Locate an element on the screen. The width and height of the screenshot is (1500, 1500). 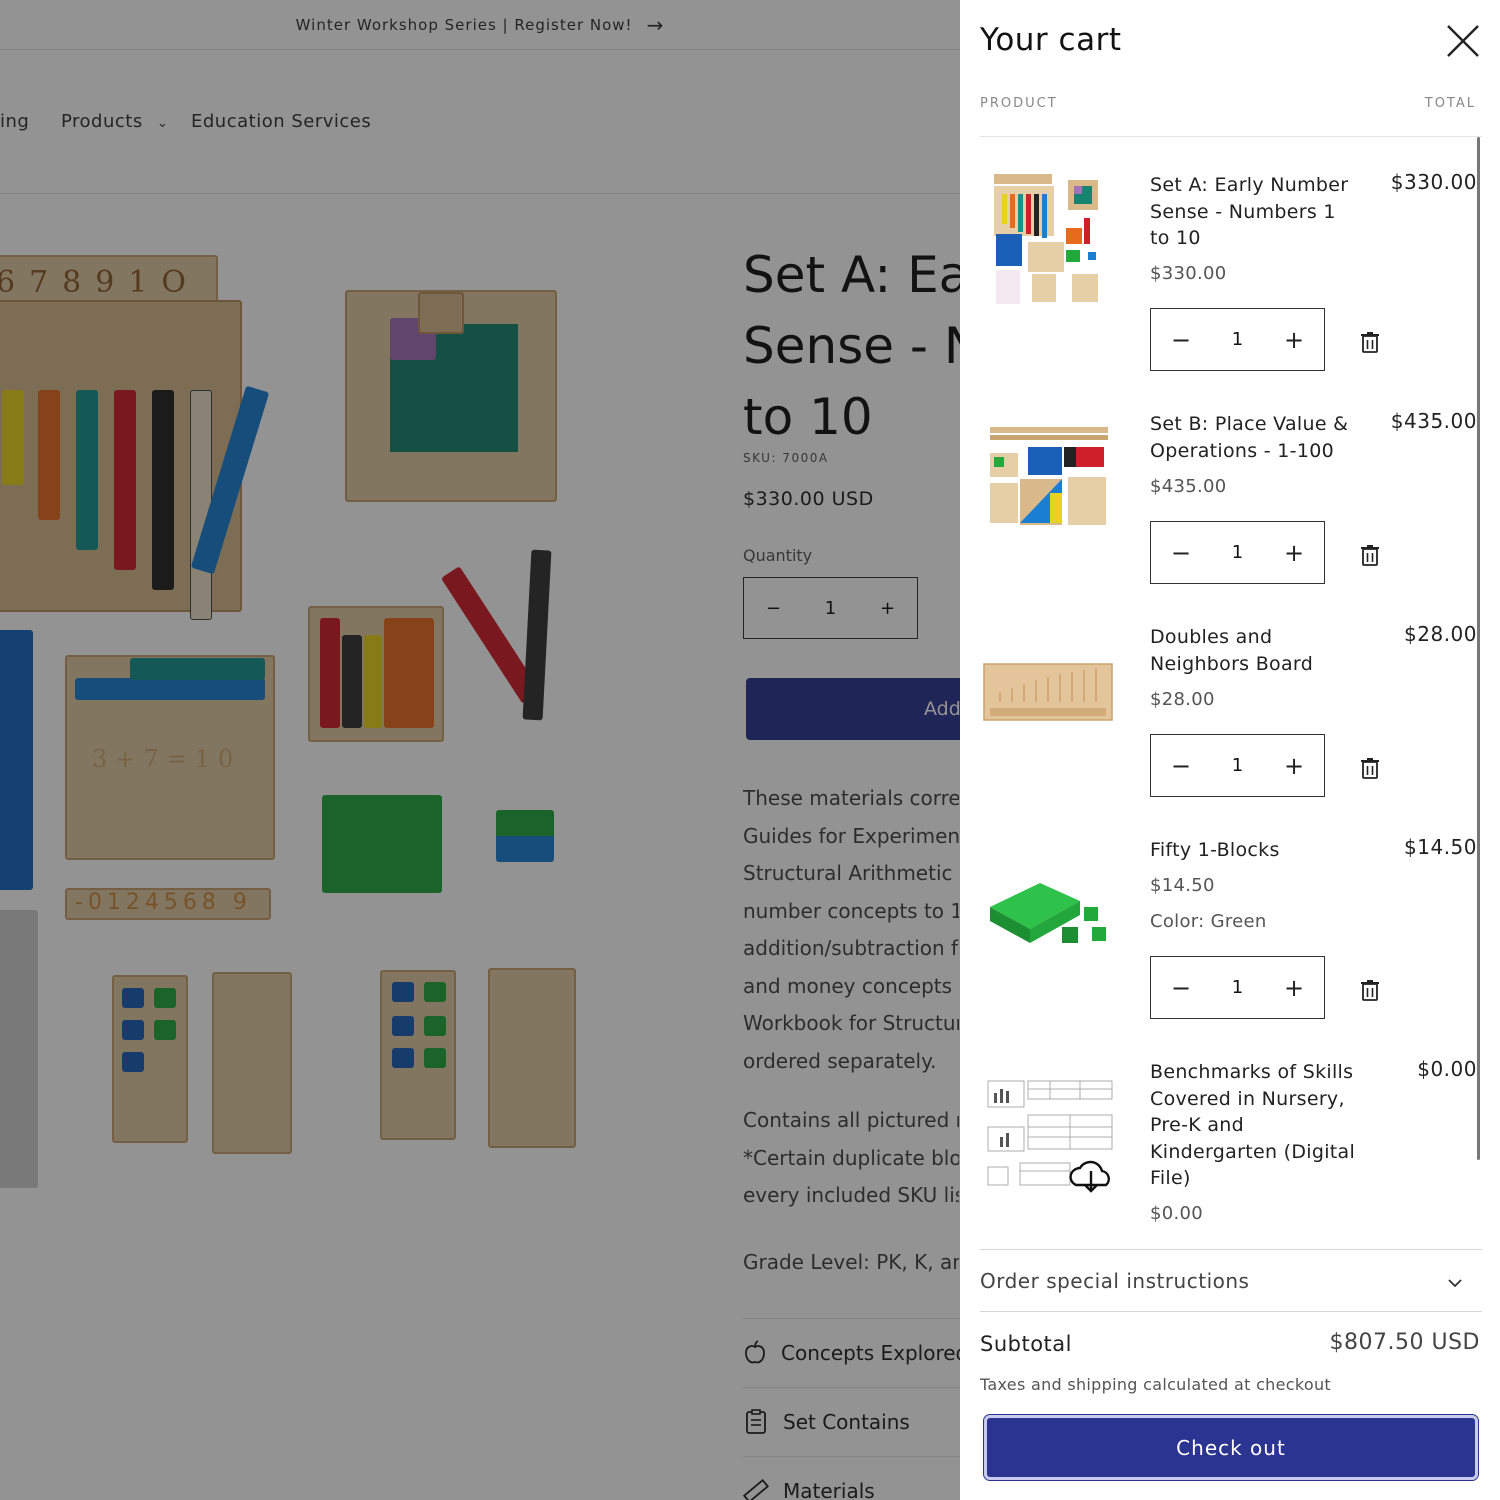
item-price: $0.00 is located at coordinates (1177, 1213).